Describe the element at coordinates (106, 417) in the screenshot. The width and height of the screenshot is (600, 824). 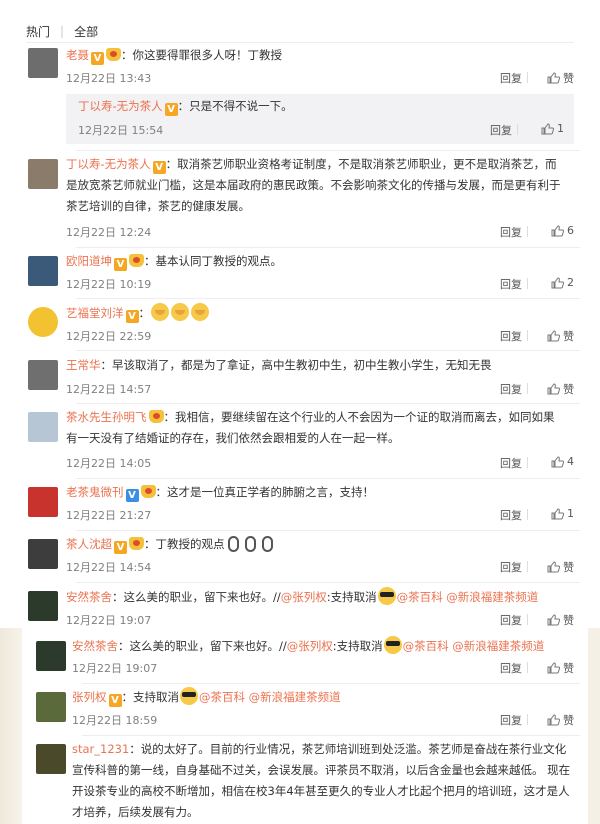
I see `user-name: 茶水先生孙明飞` at that location.